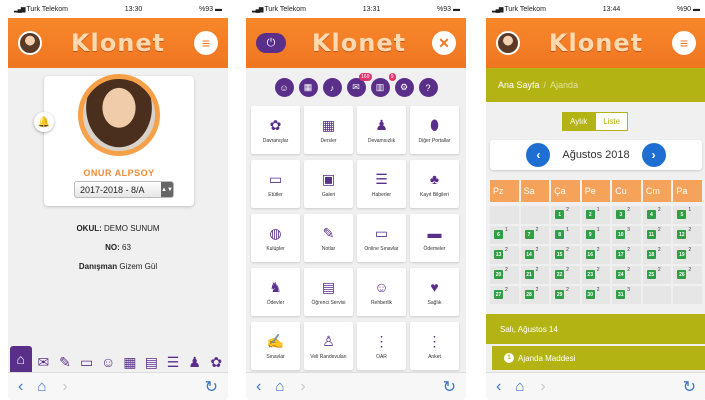  What do you see at coordinates (359, 85) in the screenshot?
I see `messages-icon: ✉ 169` at bounding box center [359, 85].